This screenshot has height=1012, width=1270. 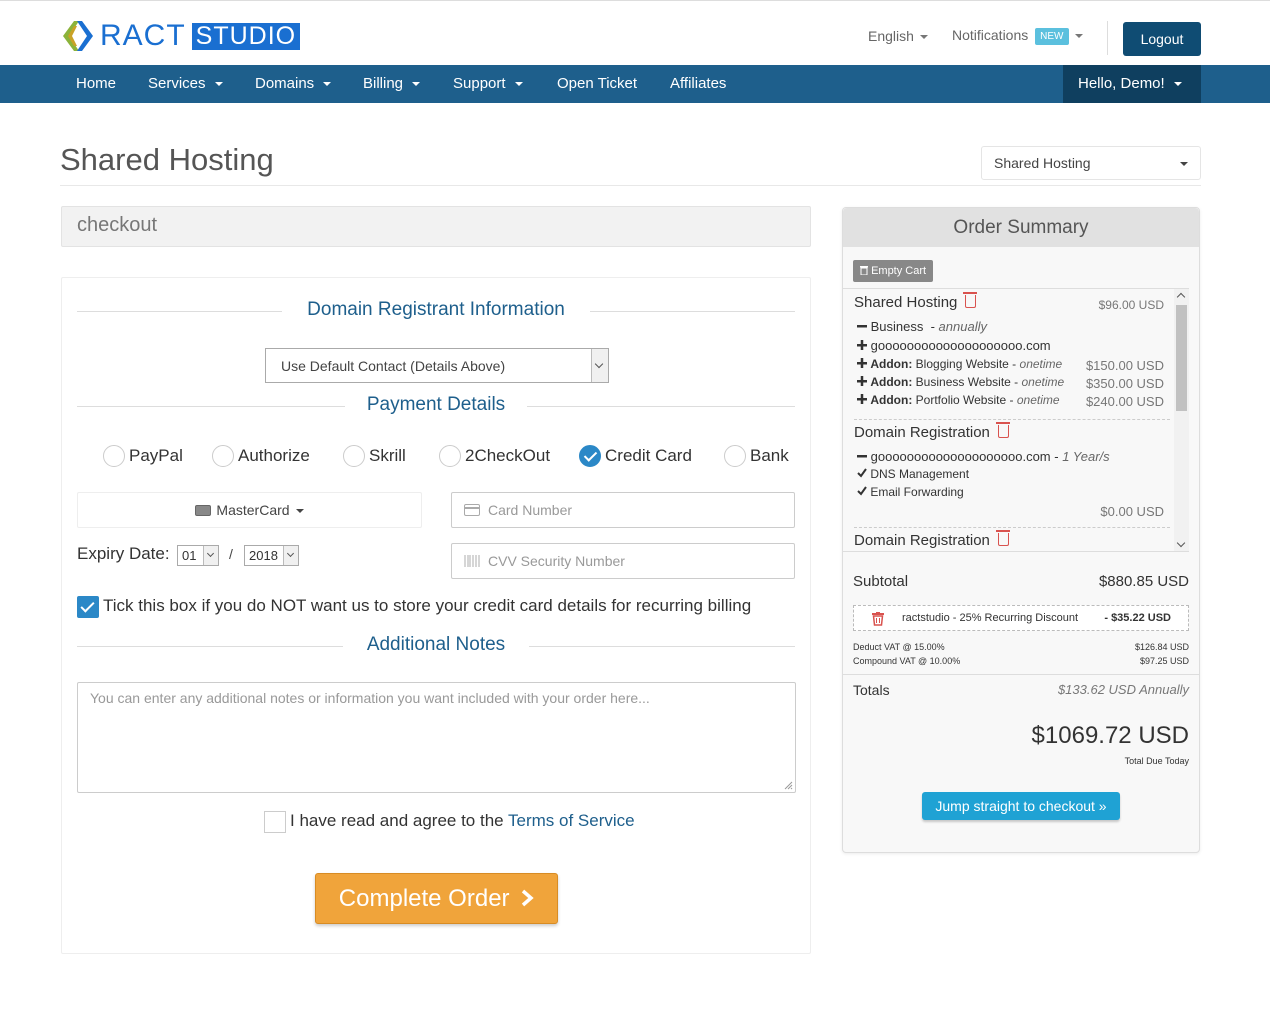 What do you see at coordinates (907, 661) in the screenshot?
I see `vat-label: Compound VAT @ 10.00%` at bounding box center [907, 661].